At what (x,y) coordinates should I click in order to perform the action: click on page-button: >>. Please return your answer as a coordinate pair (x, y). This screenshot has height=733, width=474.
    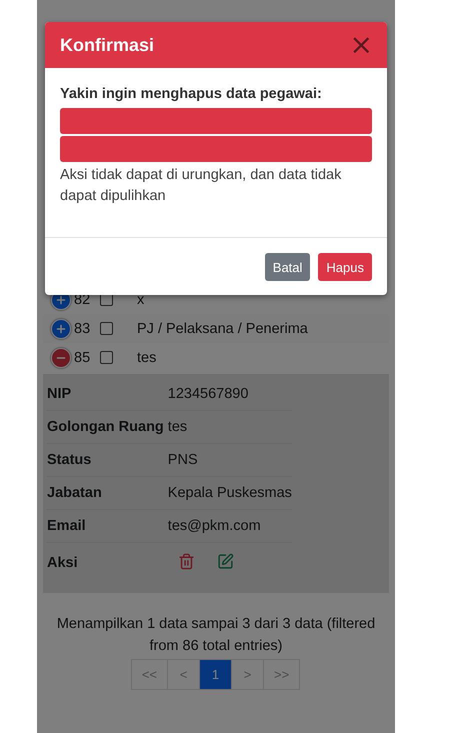
    Looking at the image, I should click on (281, 674).